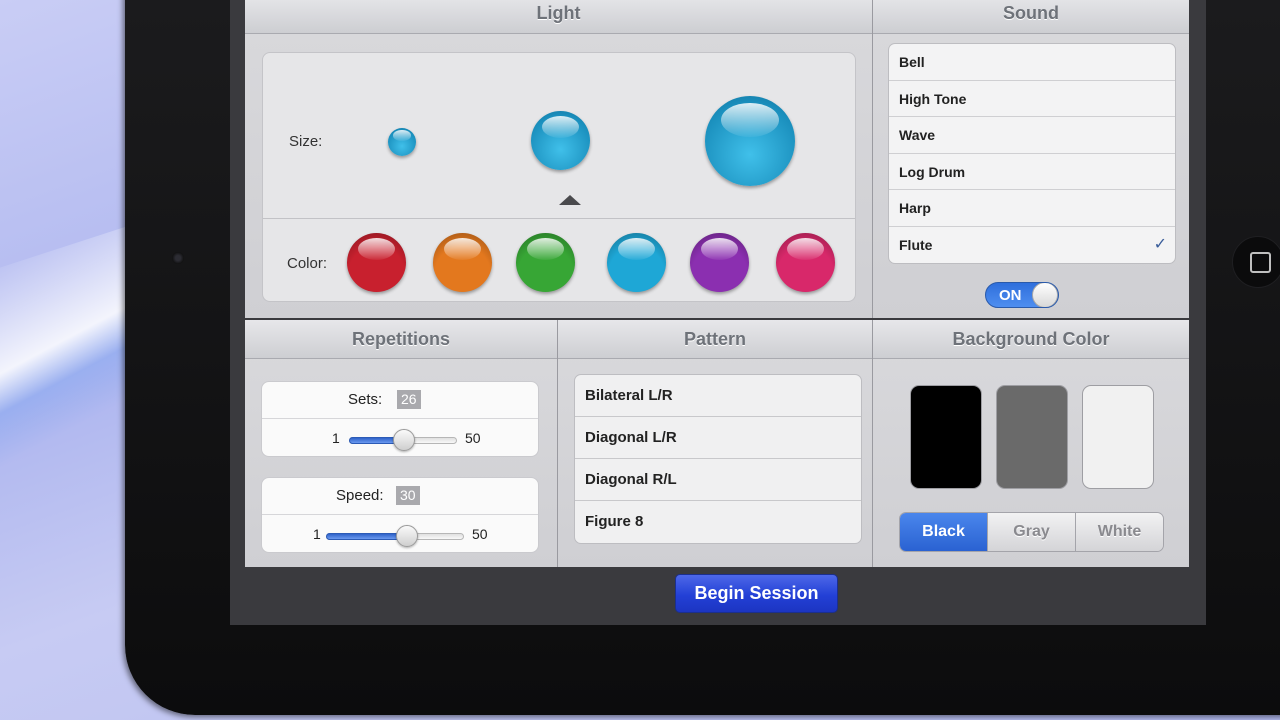  I want to click on background-color-title: Background Color, so click(1031, 339).